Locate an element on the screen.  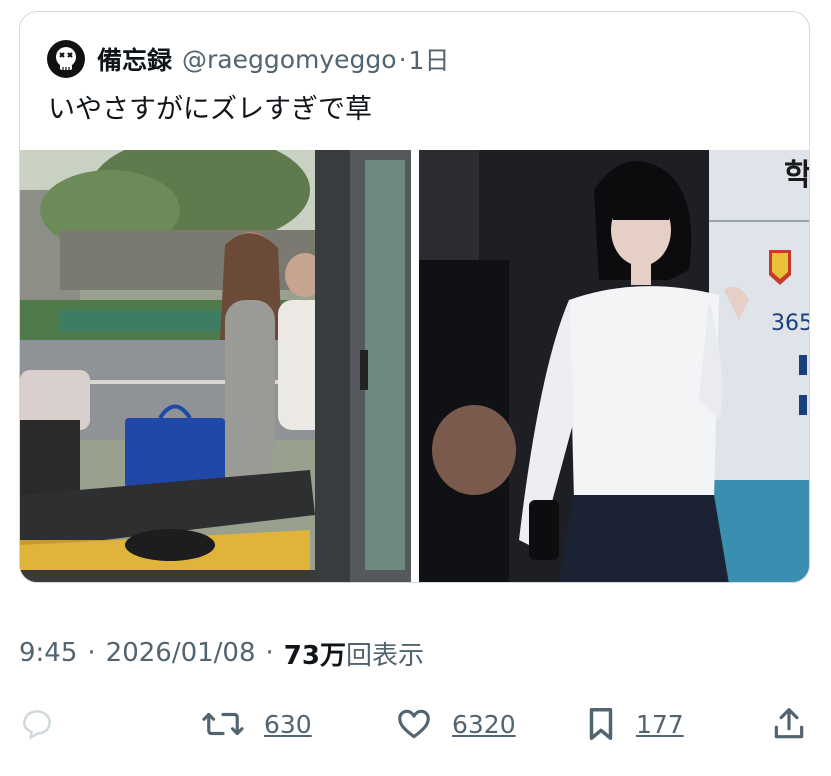
svg-text: 학 is located at coordinates (797, 175).